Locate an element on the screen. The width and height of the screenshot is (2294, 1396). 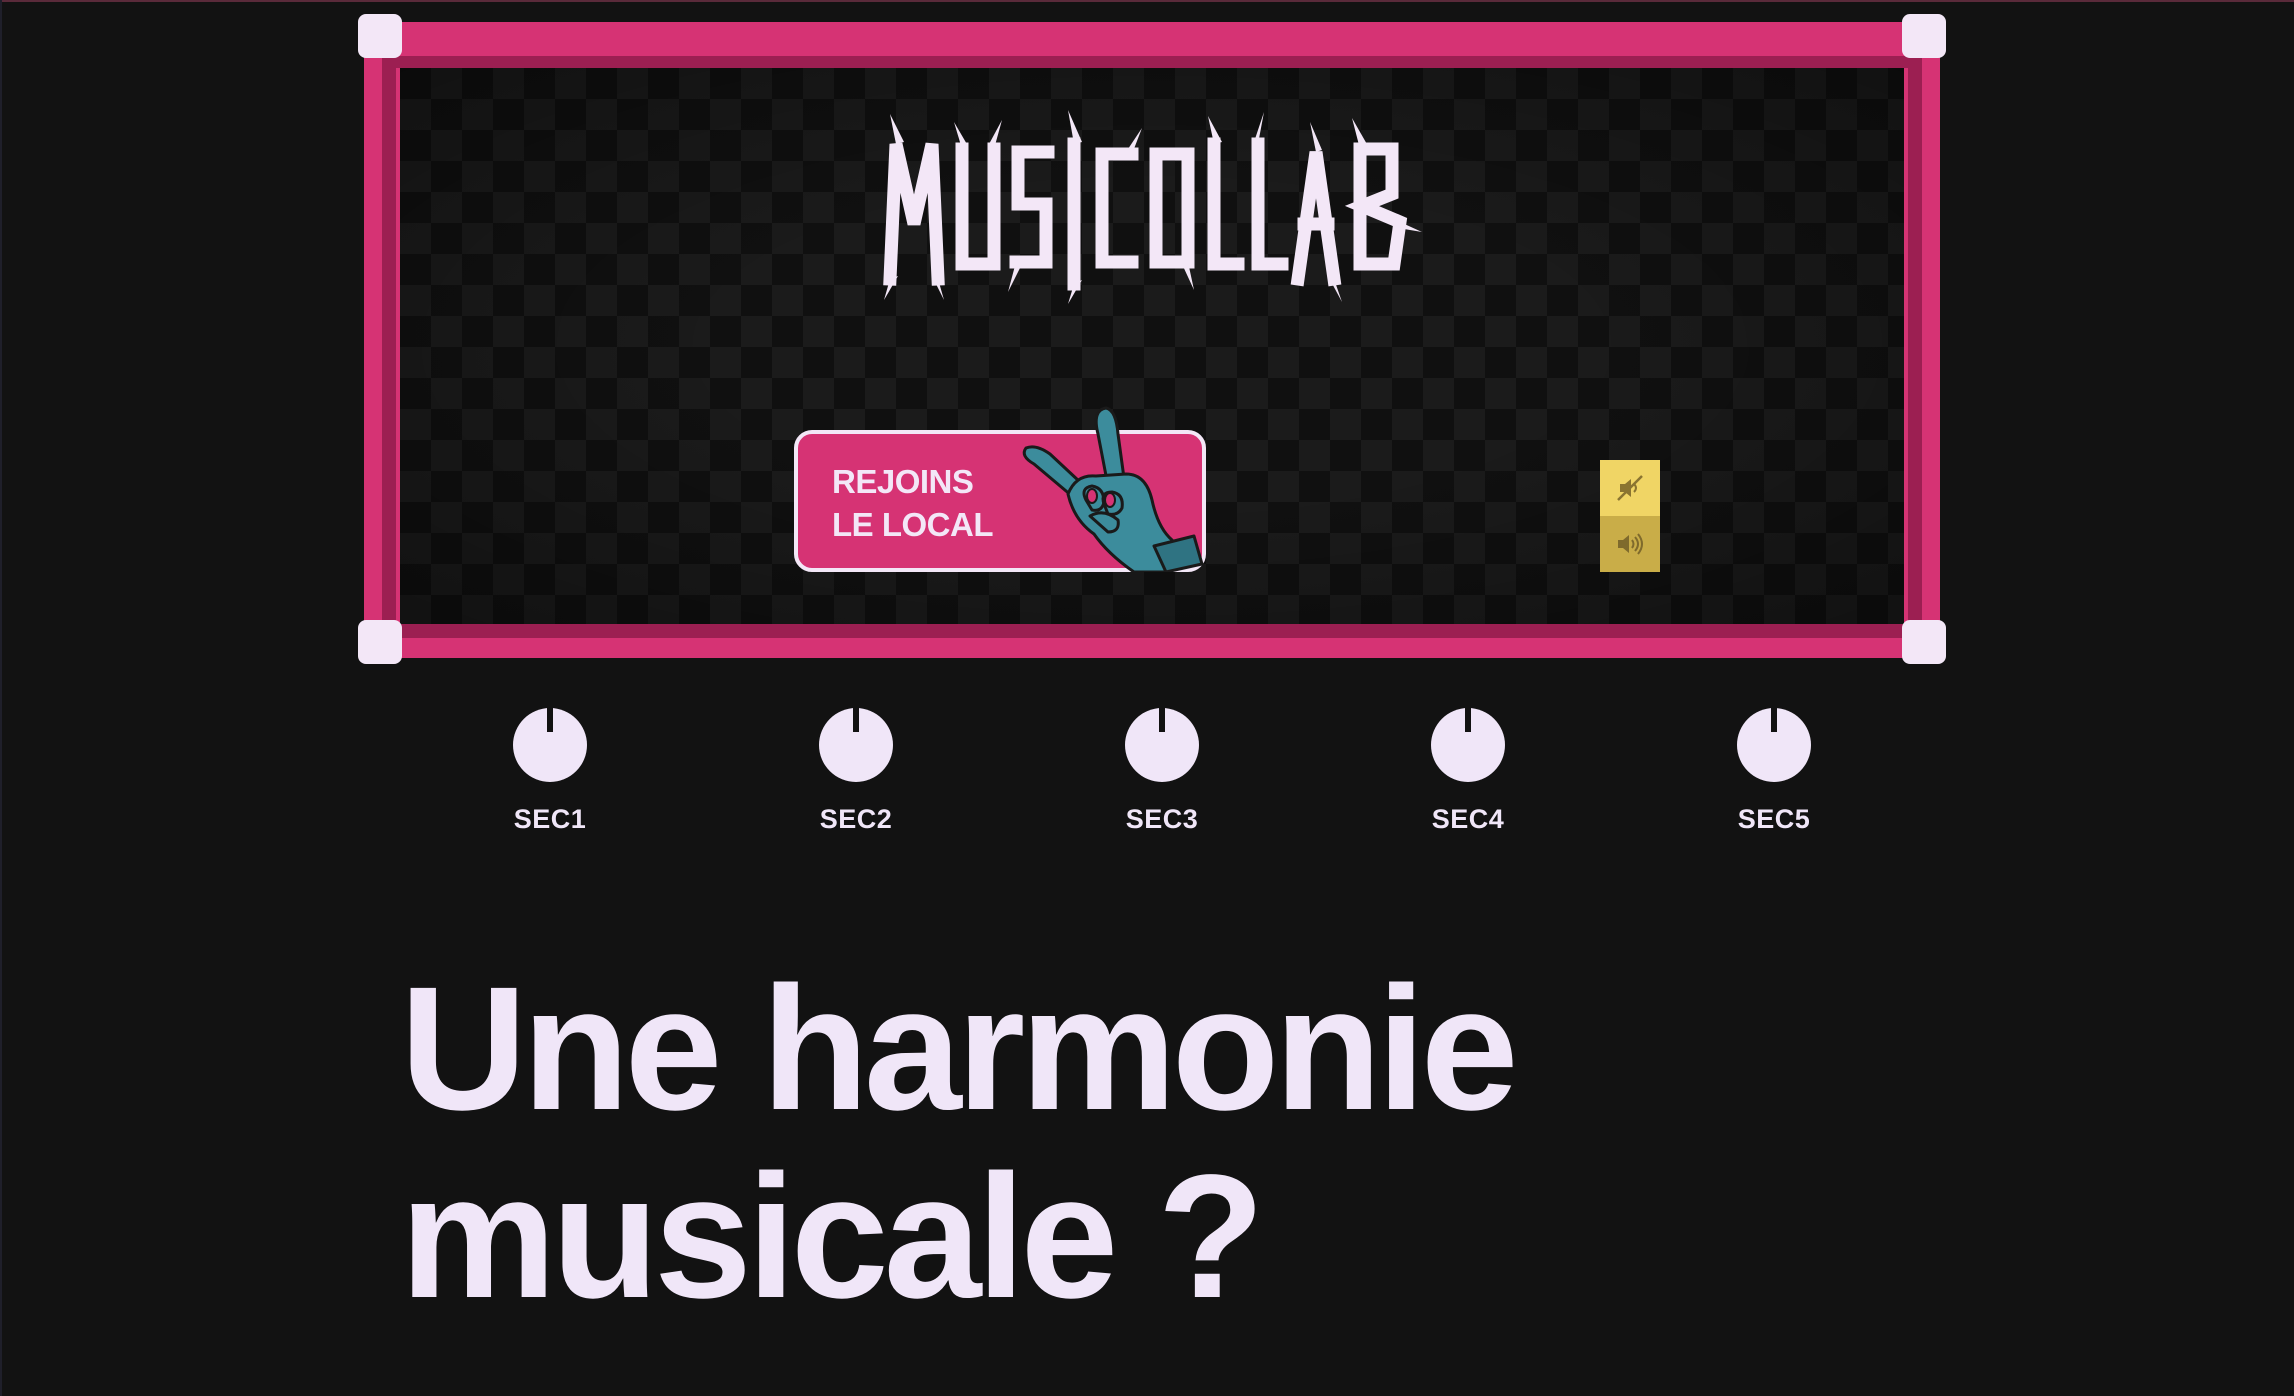
headline-line-2: musicale ? is located at coordinates (832, 1237).